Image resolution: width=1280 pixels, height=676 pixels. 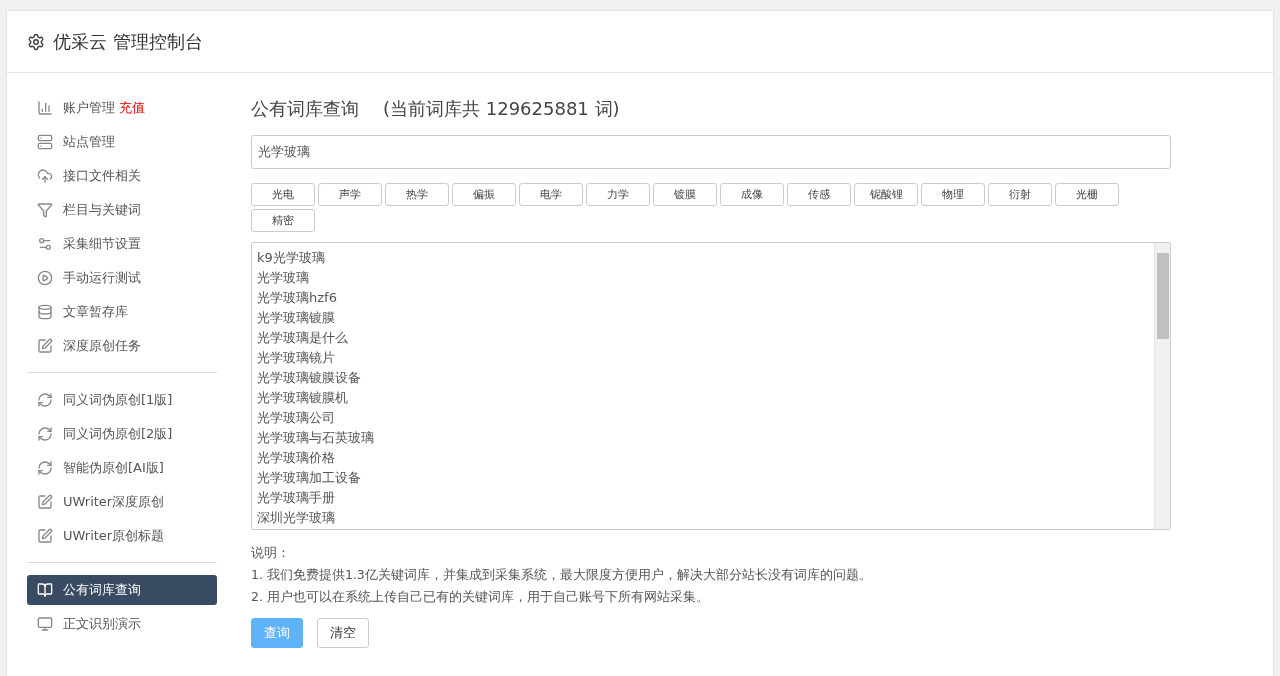 What do you see at coordinates (551, 194) in the screenshot?
I see `tag-button: 电学` at bounding box center [551, 194].